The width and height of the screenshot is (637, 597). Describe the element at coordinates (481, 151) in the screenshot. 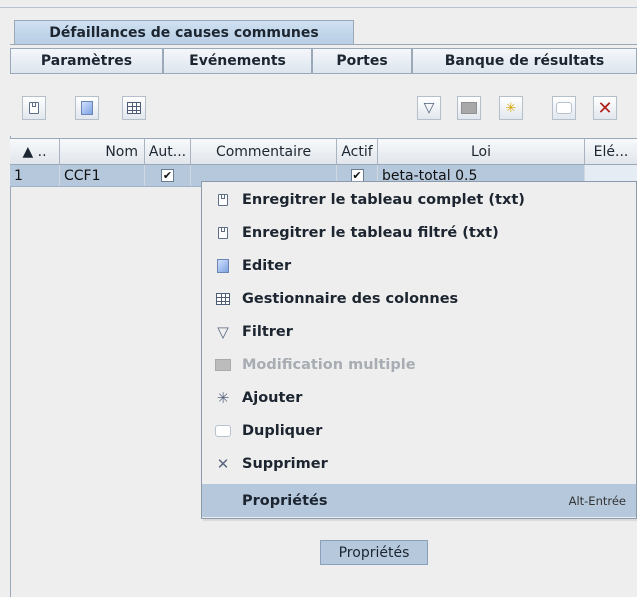

I see `column-header-loi: Loi` at that location.